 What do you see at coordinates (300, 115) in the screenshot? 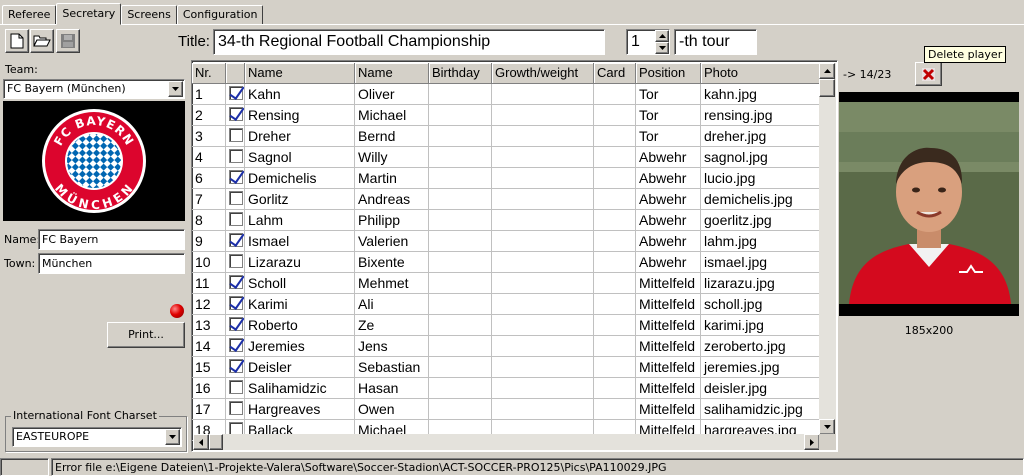
I see `cell-name: Rensing` at bounding box center [300, 115].